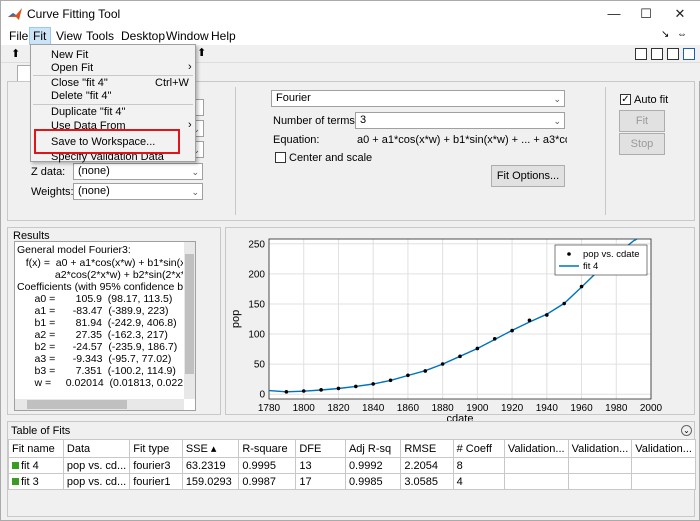 Image resolution: width=700 pixels, height=521 pixels. I want to click on menu-item-open-fit: Open Fit, so click(72, 68).